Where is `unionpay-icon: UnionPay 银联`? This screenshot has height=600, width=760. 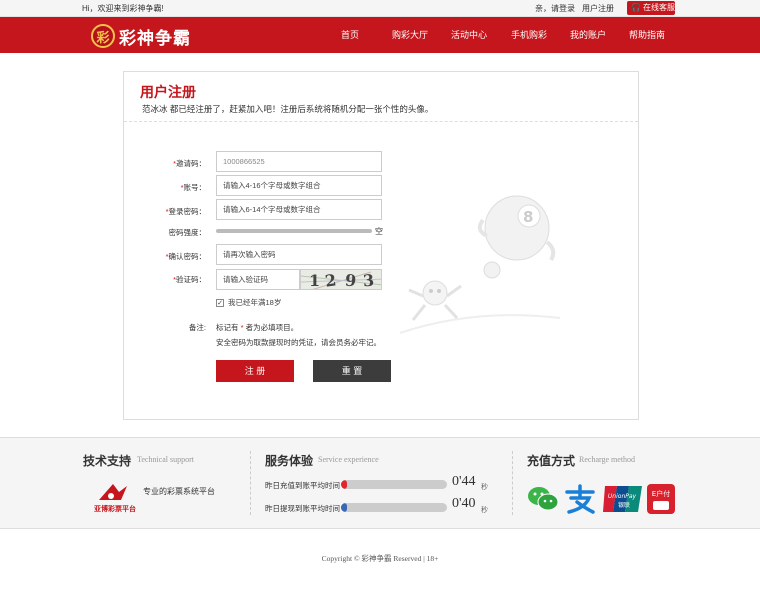
unionpay-icon: UnionPay 银联 is located at coordinates (622, 499).